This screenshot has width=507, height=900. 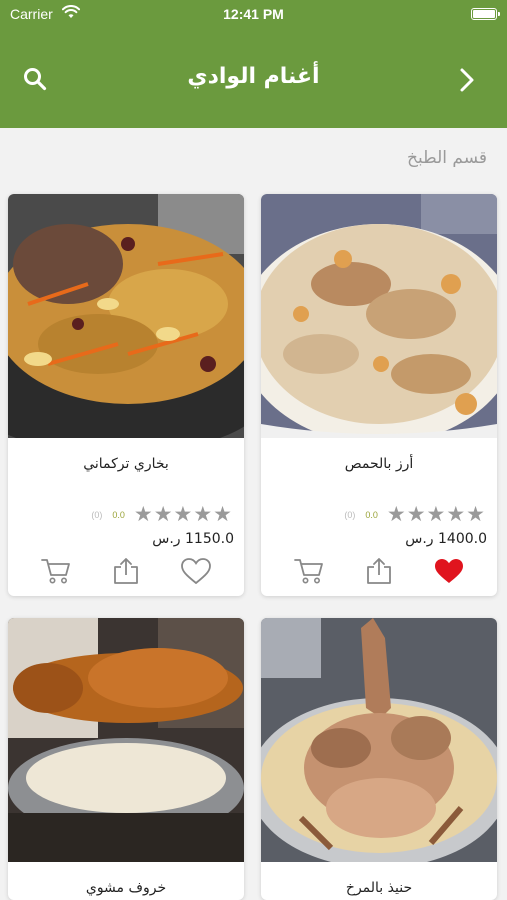 I want to click on heart-icon, so click(x=449, y=571).